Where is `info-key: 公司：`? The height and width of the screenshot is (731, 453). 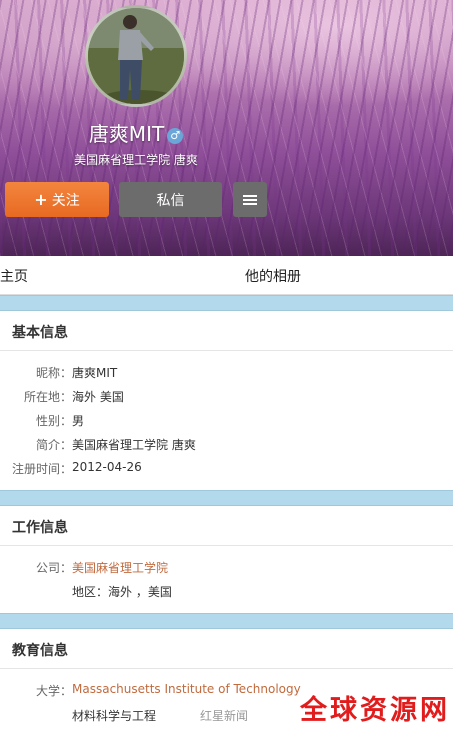 info-key: 公司： is located at coordinates (53, 568).